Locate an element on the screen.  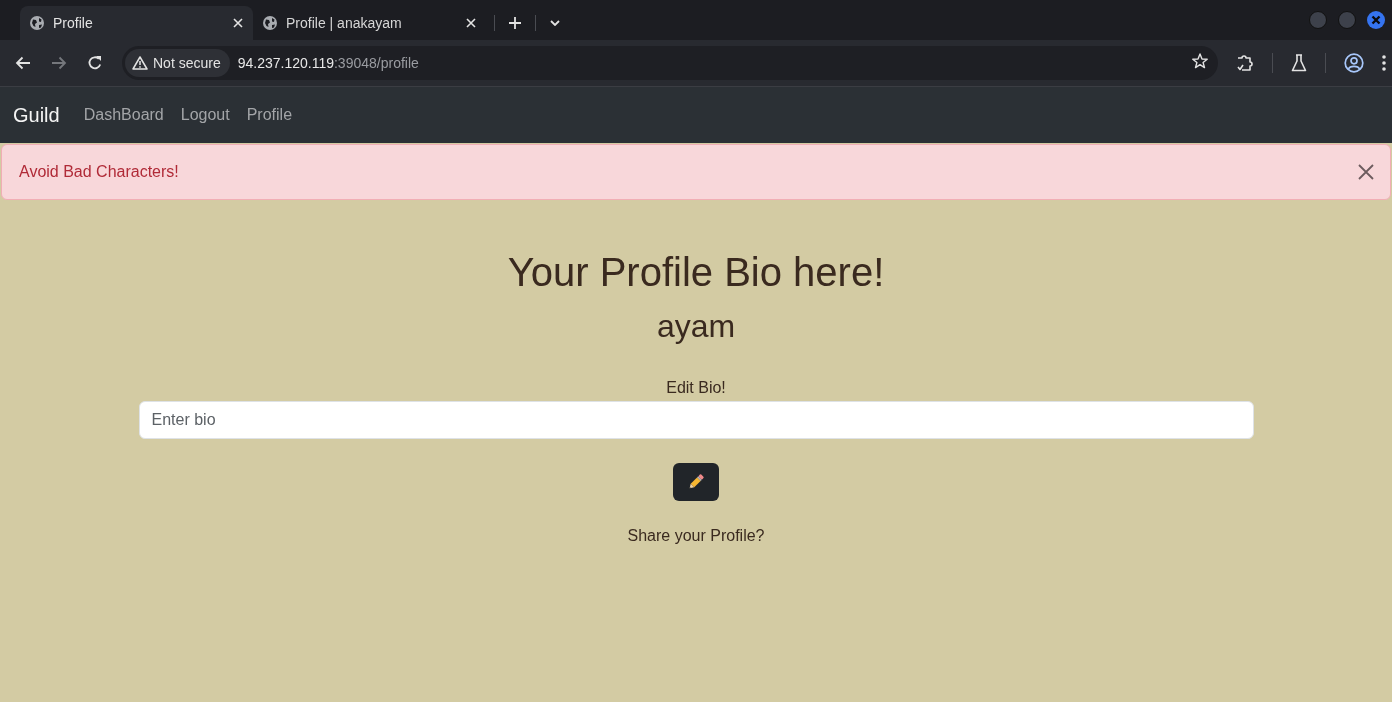
address-bar: Not secure 94.237.120.119:39048/profile is located at coordinates (670, 63).